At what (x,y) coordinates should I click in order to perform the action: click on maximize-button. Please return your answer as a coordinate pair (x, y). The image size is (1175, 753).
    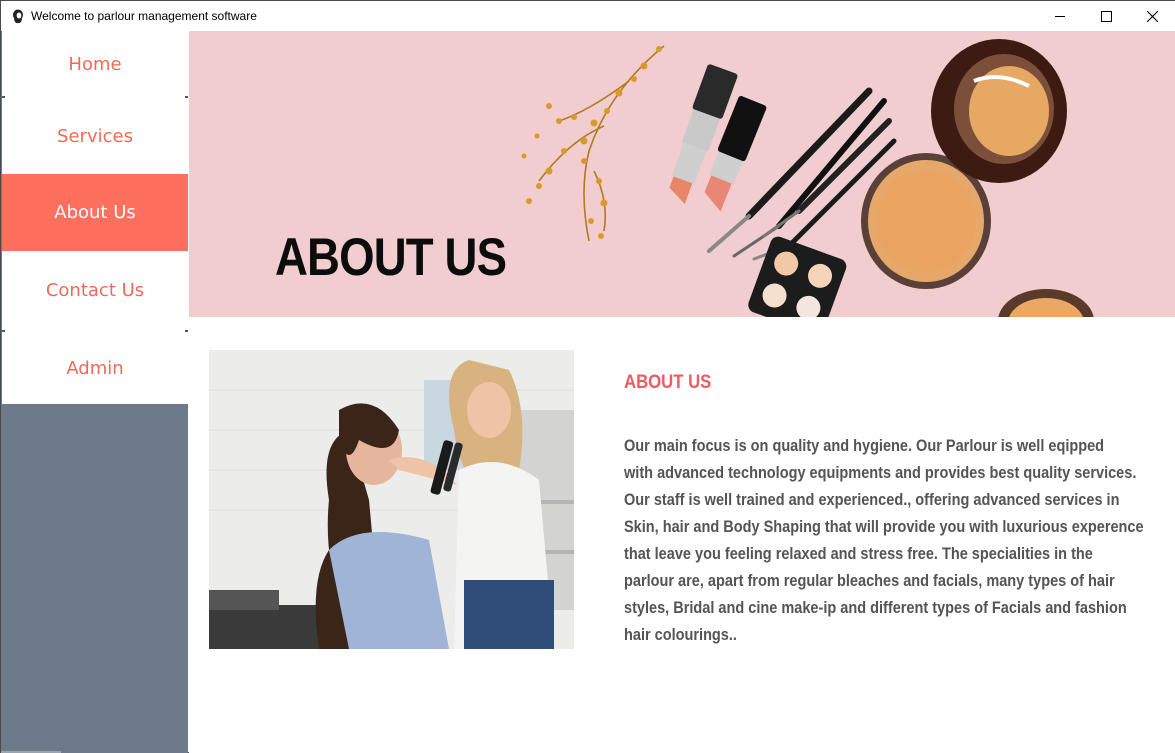
    Looking at the image, I should click on (1106, 16).